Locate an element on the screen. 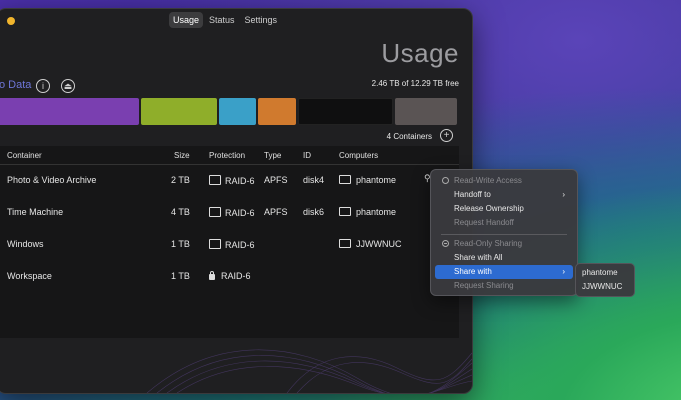 The width and height of the screenshot is (681, 400). submenu-item-phantome: phantome is located at coordinates (600, 272).